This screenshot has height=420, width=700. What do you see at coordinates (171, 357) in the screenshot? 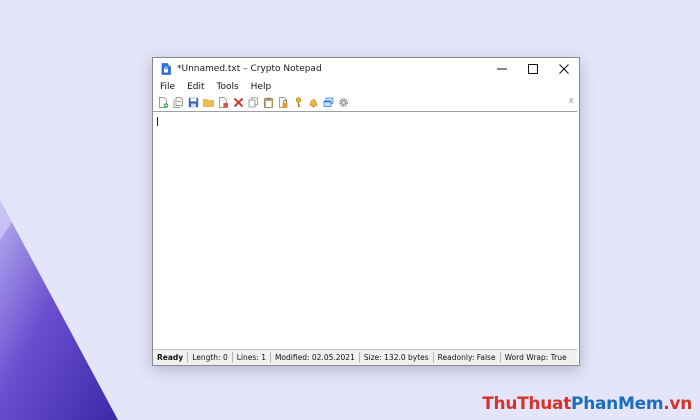
I see `status-ready: Ready` at bounding box center [171, 357].